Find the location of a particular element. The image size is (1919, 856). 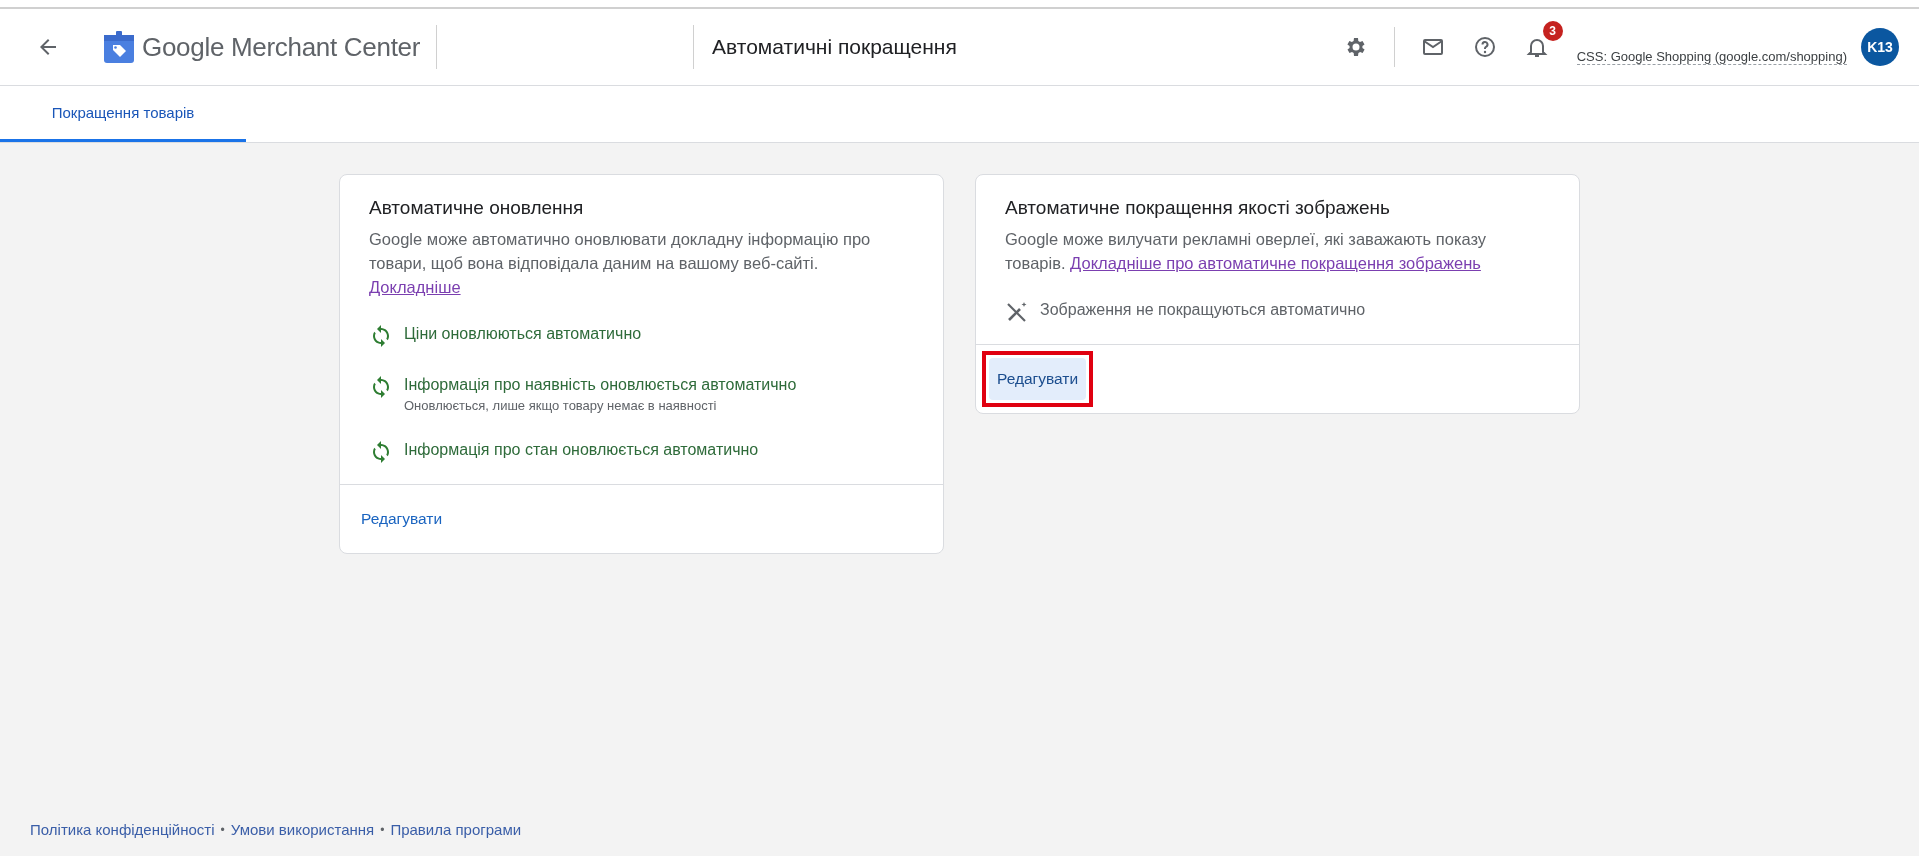

footer-link: Політика конфіденційності is located at coordinates (122, 829).